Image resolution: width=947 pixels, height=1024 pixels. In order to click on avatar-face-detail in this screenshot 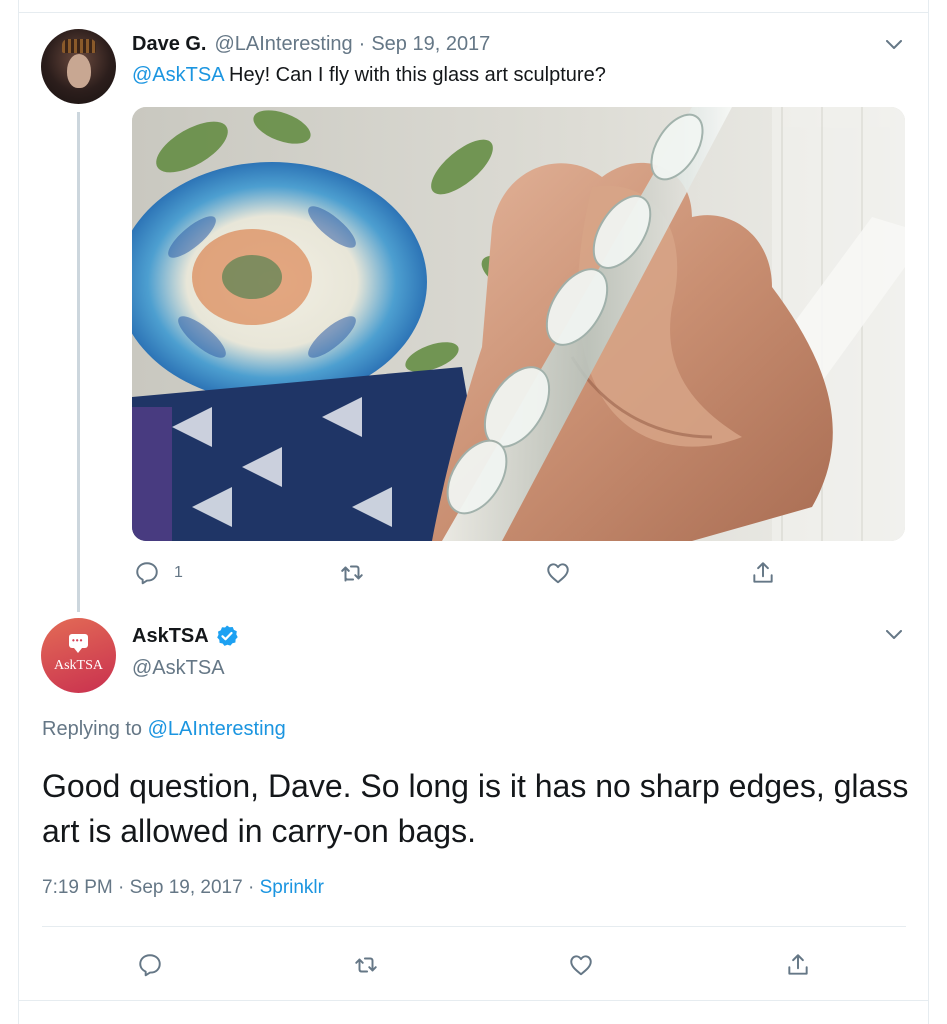, I will do `click(79, 71)`.